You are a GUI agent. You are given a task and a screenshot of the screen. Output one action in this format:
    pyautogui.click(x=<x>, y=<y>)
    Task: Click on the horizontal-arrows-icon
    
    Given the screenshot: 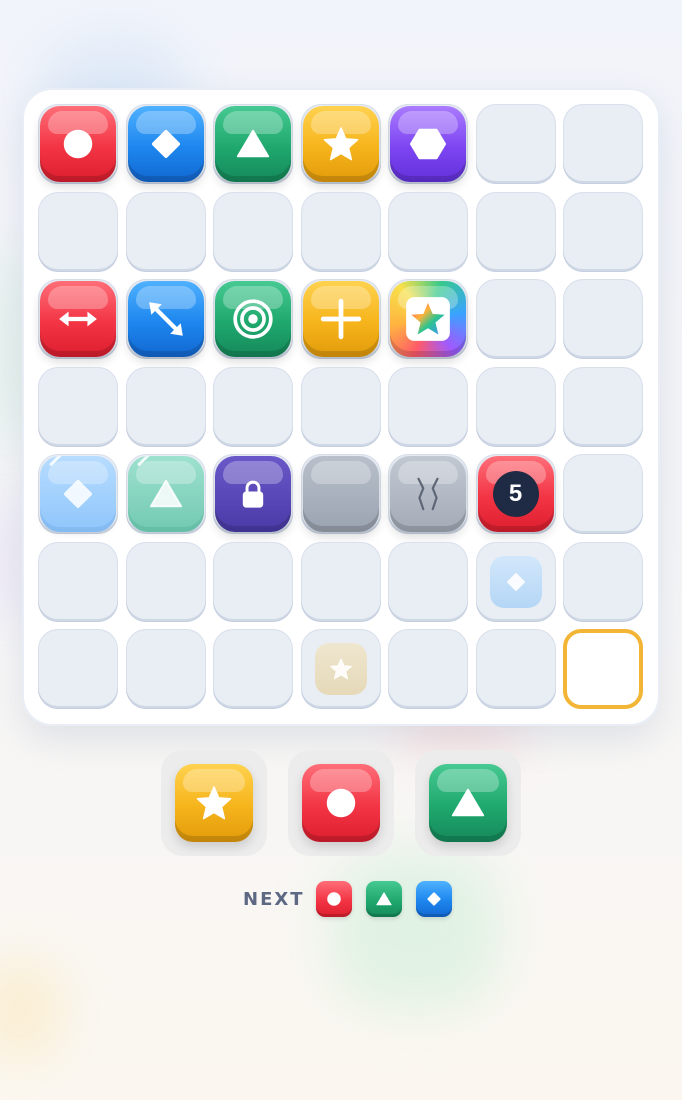 What is the action you would take?
    pyautogui.click(x=78, y=319)
    